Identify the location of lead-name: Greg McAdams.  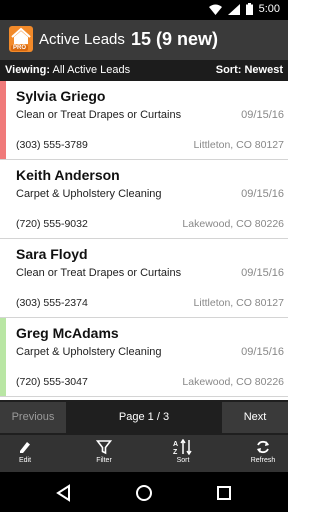
(67, 333).